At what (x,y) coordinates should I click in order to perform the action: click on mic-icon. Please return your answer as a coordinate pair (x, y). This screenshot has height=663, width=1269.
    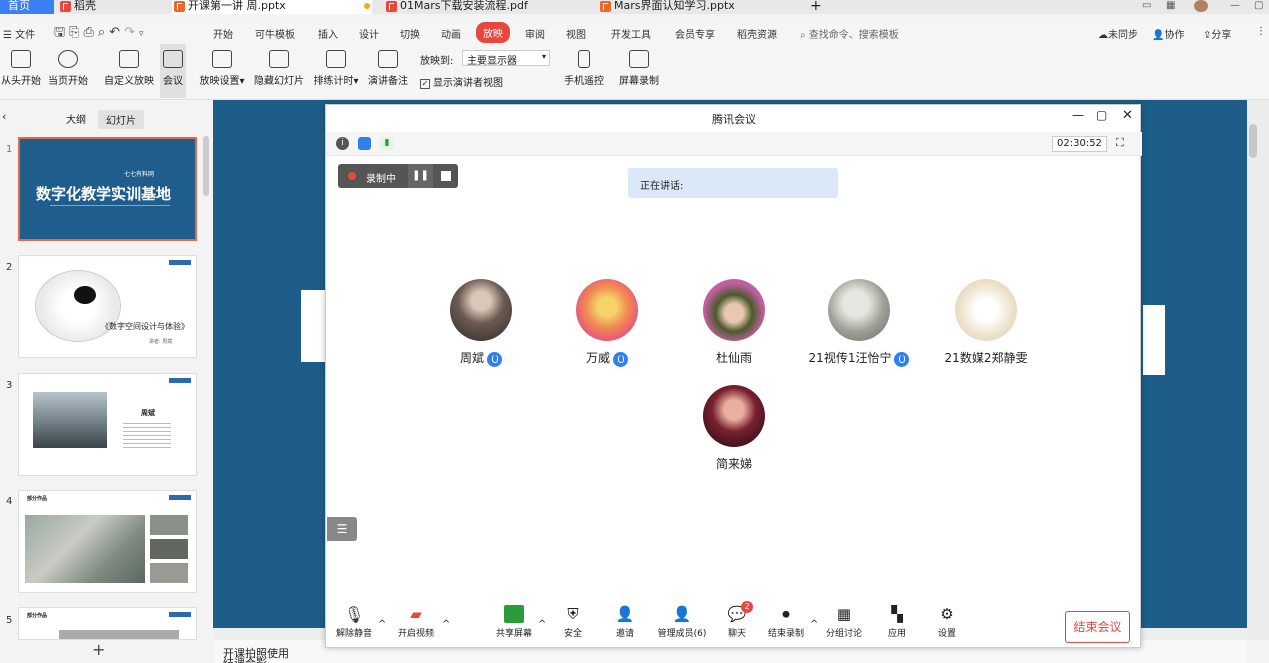
    Looking at the image, I should click on (902, 359).